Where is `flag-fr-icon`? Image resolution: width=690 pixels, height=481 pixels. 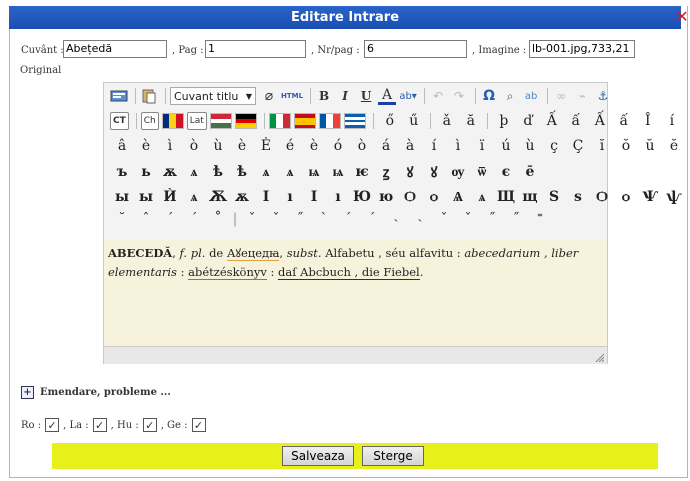
flag-fr-icon is located at coordinates (329, 121).